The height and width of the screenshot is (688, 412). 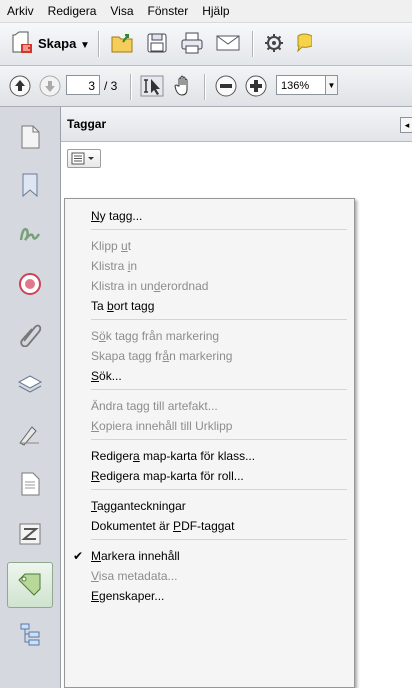 I want to click on gear-icon, so click(x=274, y=44).